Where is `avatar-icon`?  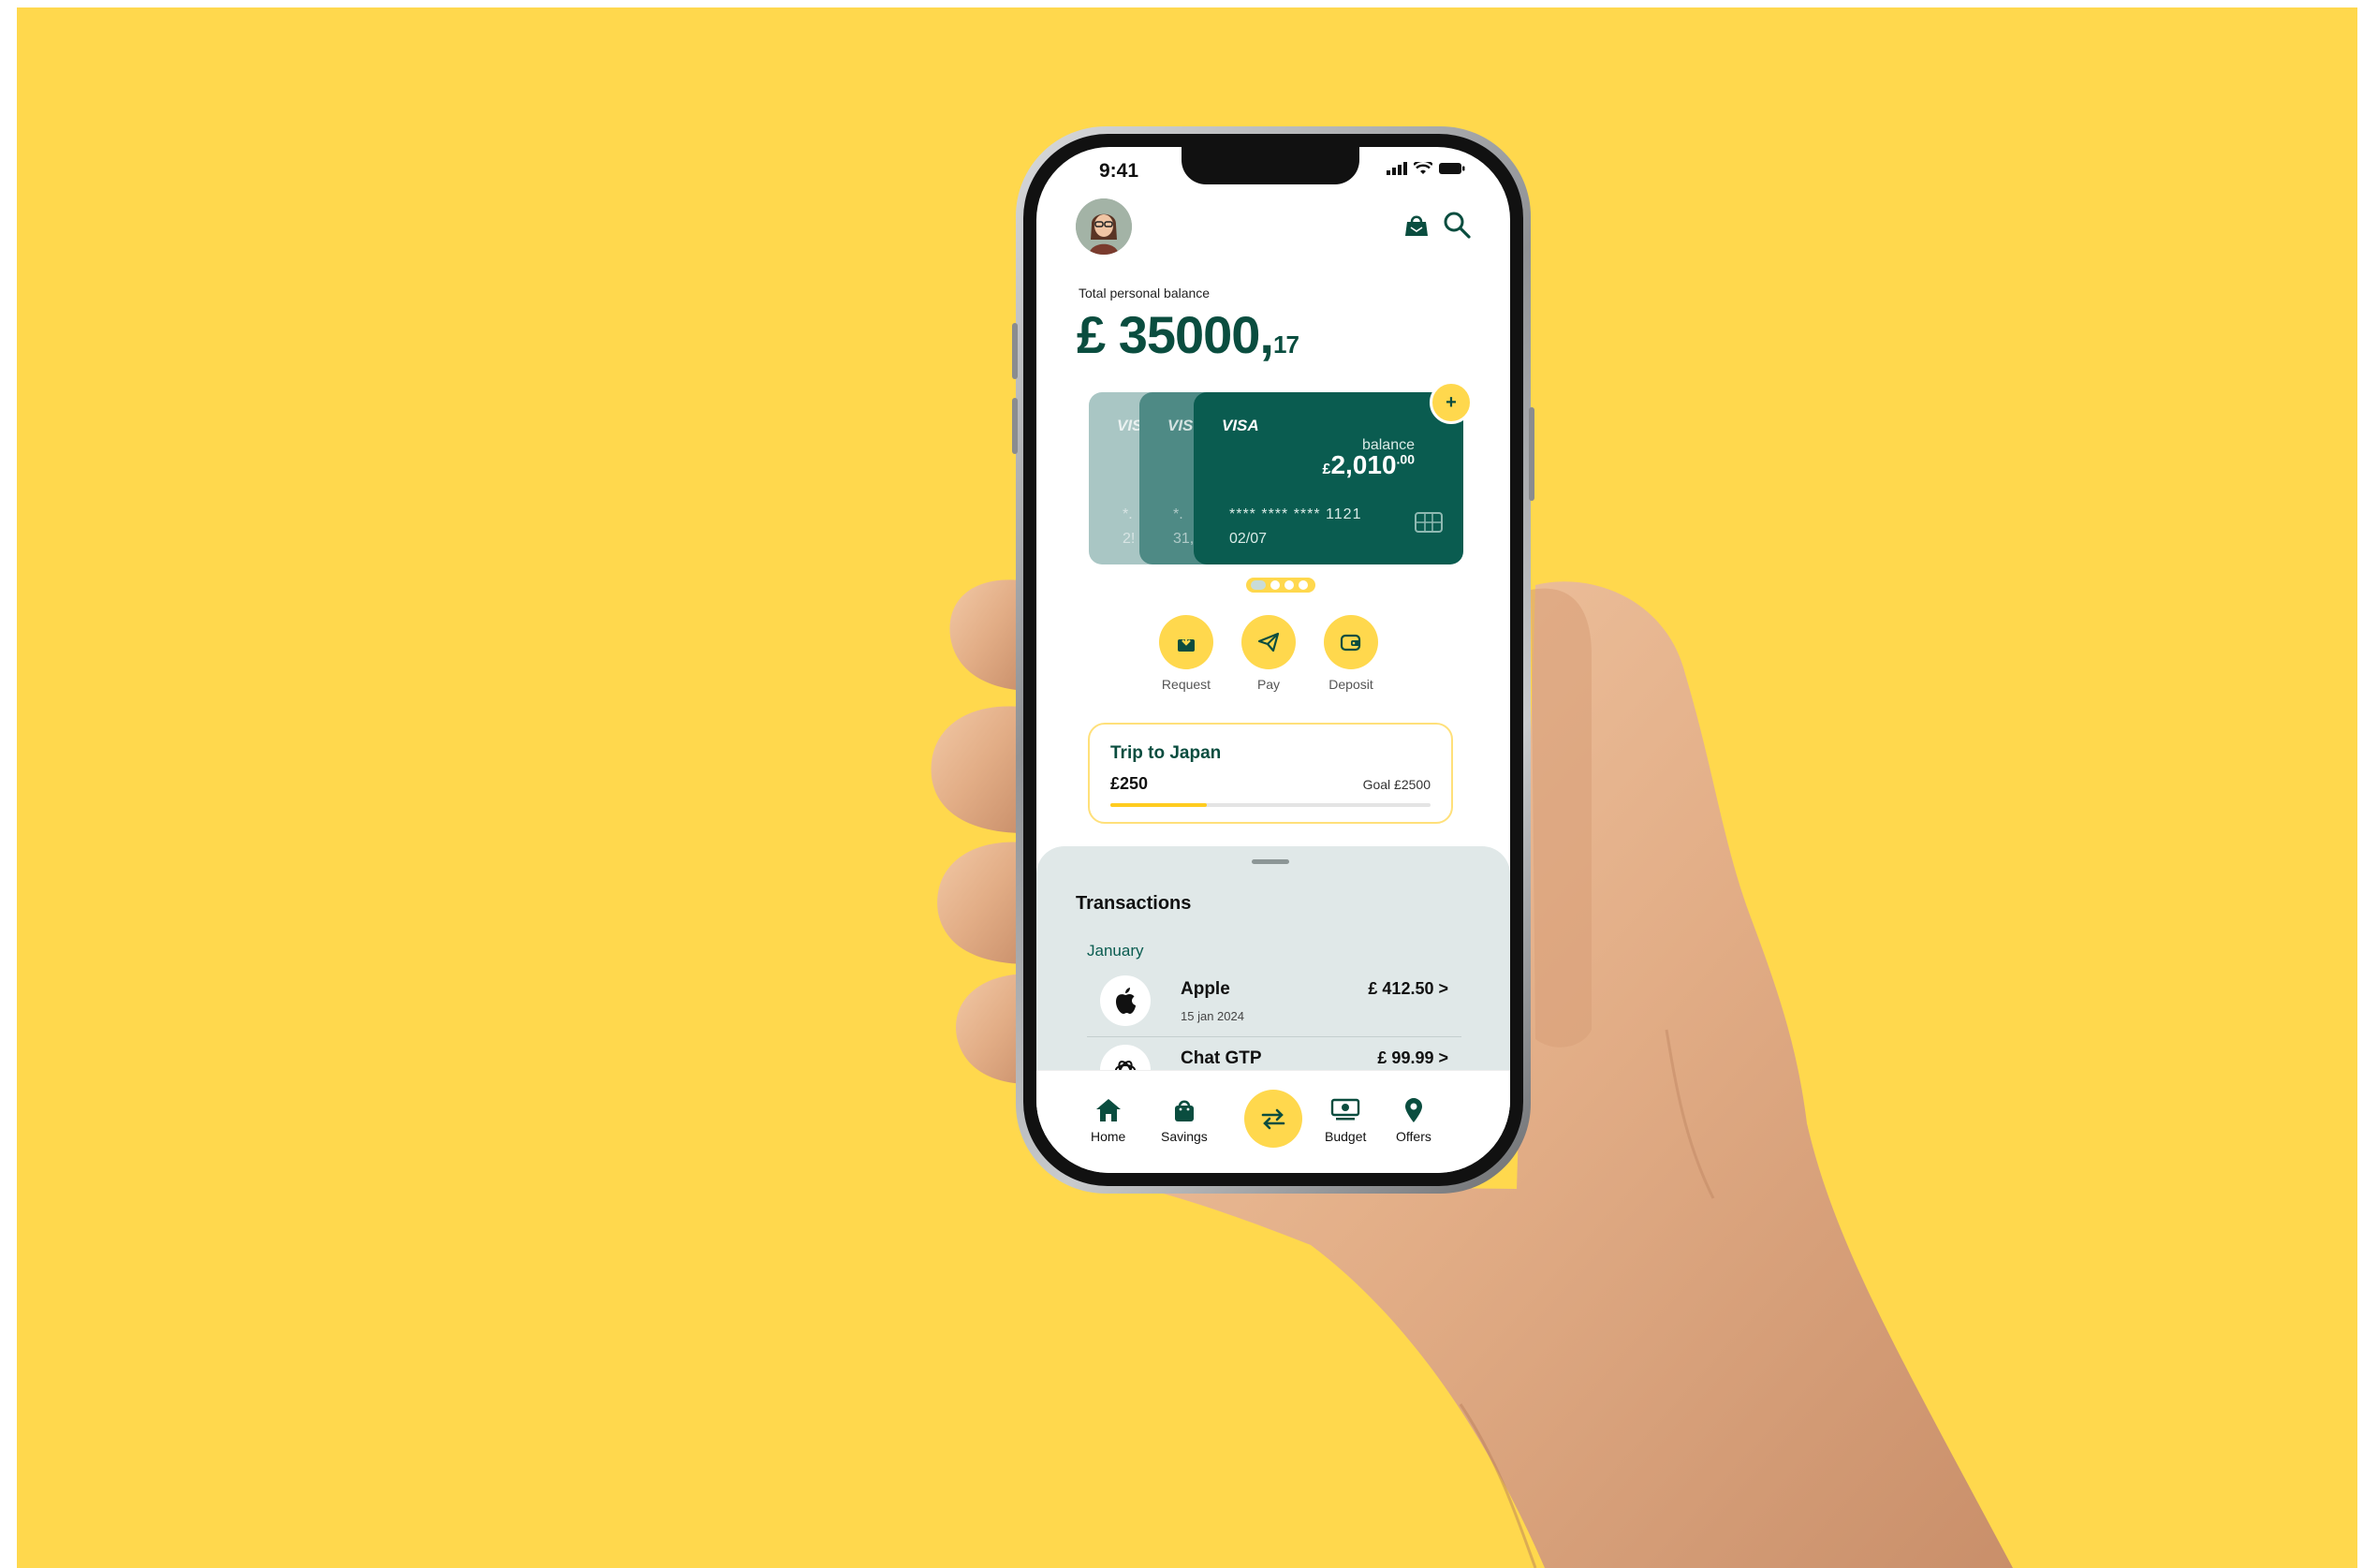 avatar-icon is located at coordinates (1104, 227).